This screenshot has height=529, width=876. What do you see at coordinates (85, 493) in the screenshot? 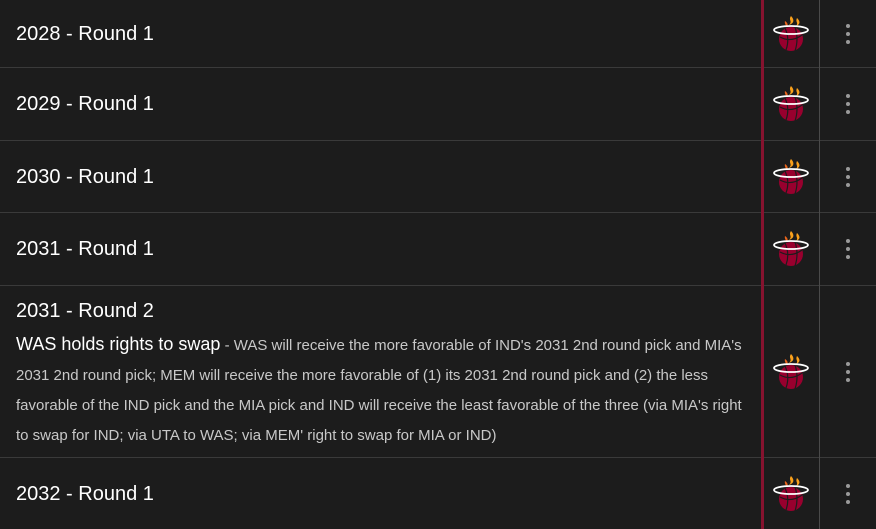
I see `pick-title: 2032 - Round 1` at bounding box center [85, 493].